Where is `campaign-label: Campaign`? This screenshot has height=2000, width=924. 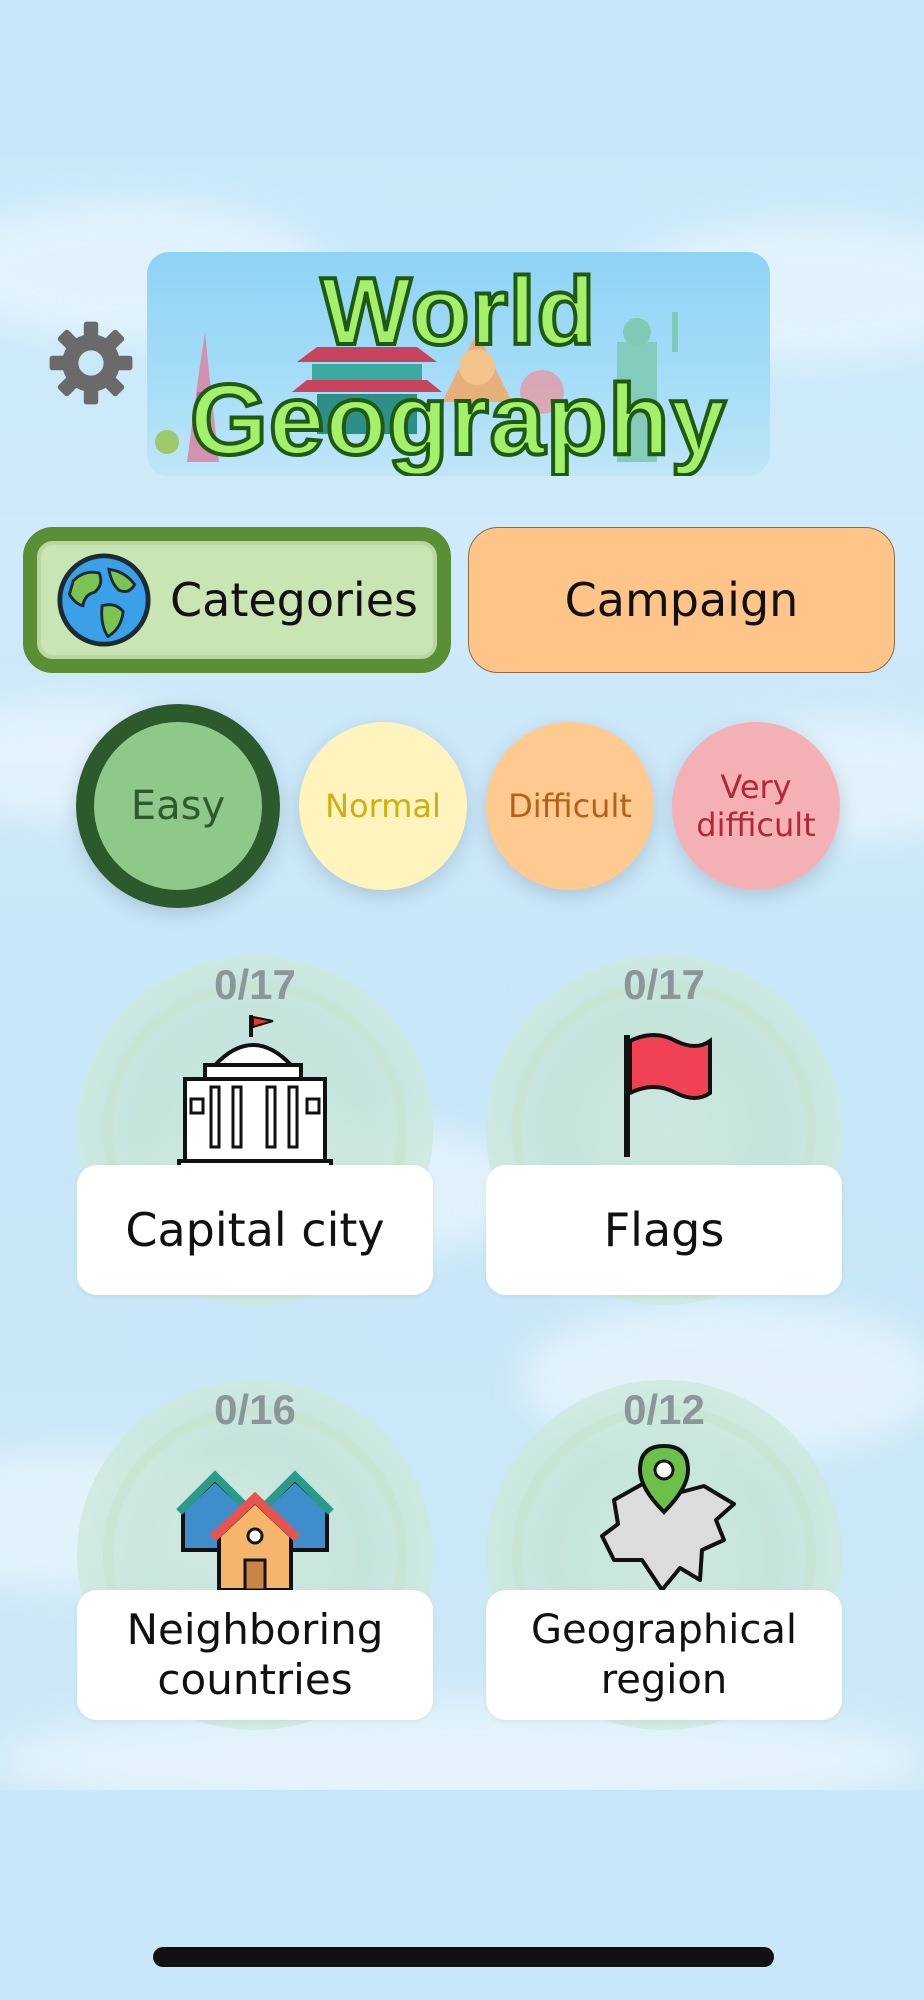
campaign-label: Campaign is located at coordinates (681, 600).